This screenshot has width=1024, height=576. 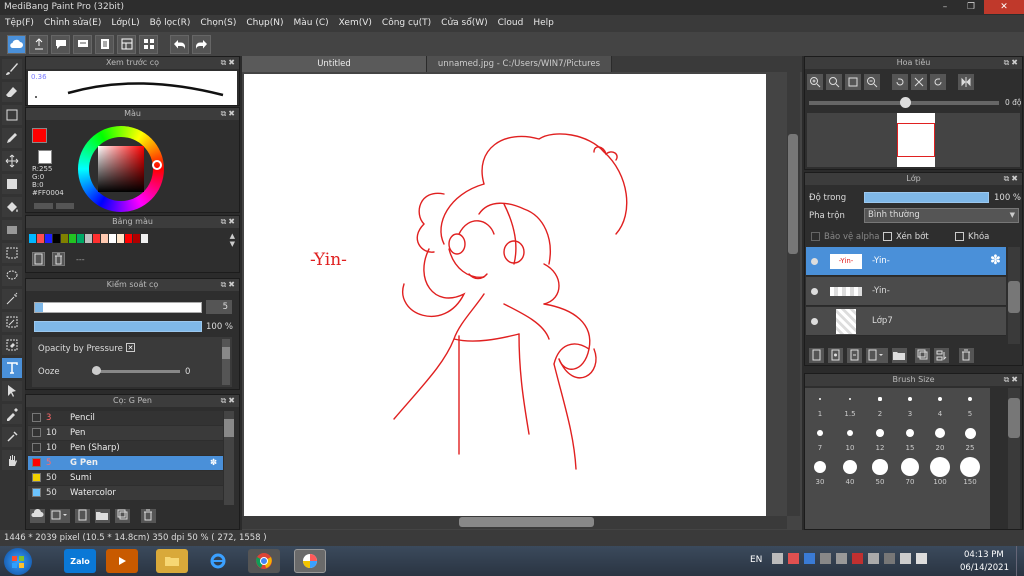 I want to click on brush-size-option: 40, so click(x=850, y=473).